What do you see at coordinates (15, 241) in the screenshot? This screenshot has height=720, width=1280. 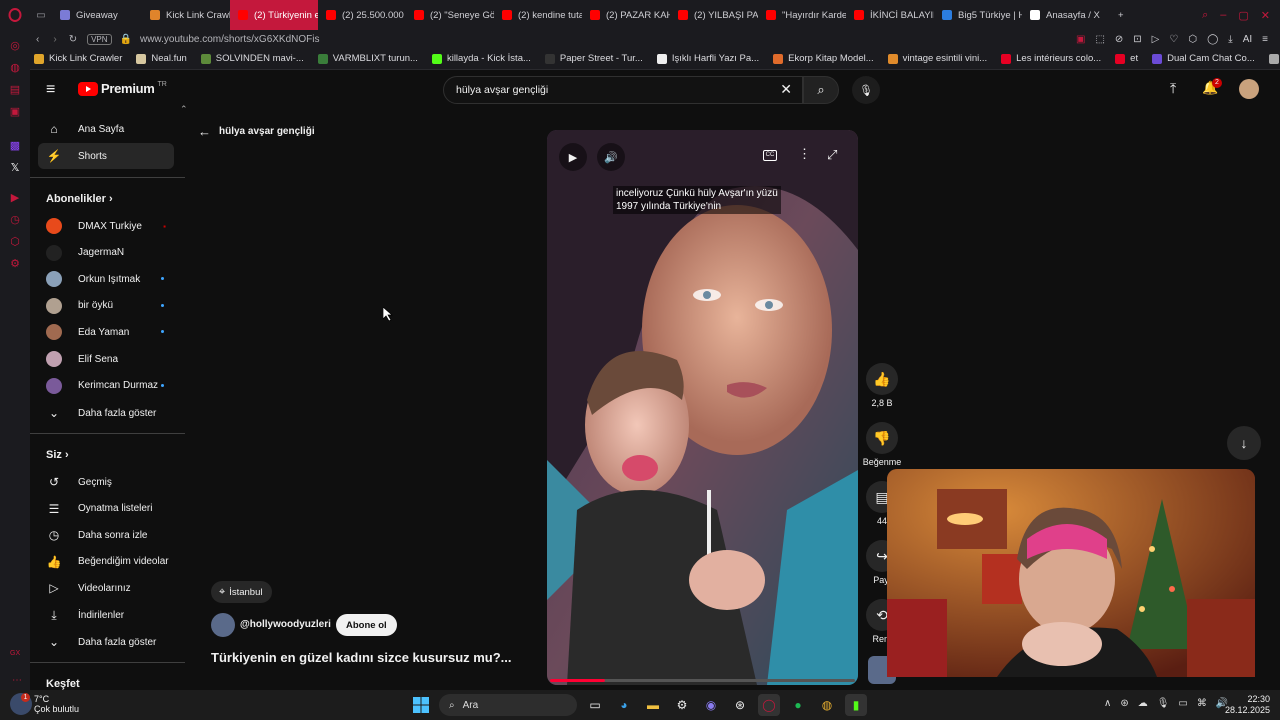 I see `extensions-icon: ⬡` at bounding box center [15, 241].